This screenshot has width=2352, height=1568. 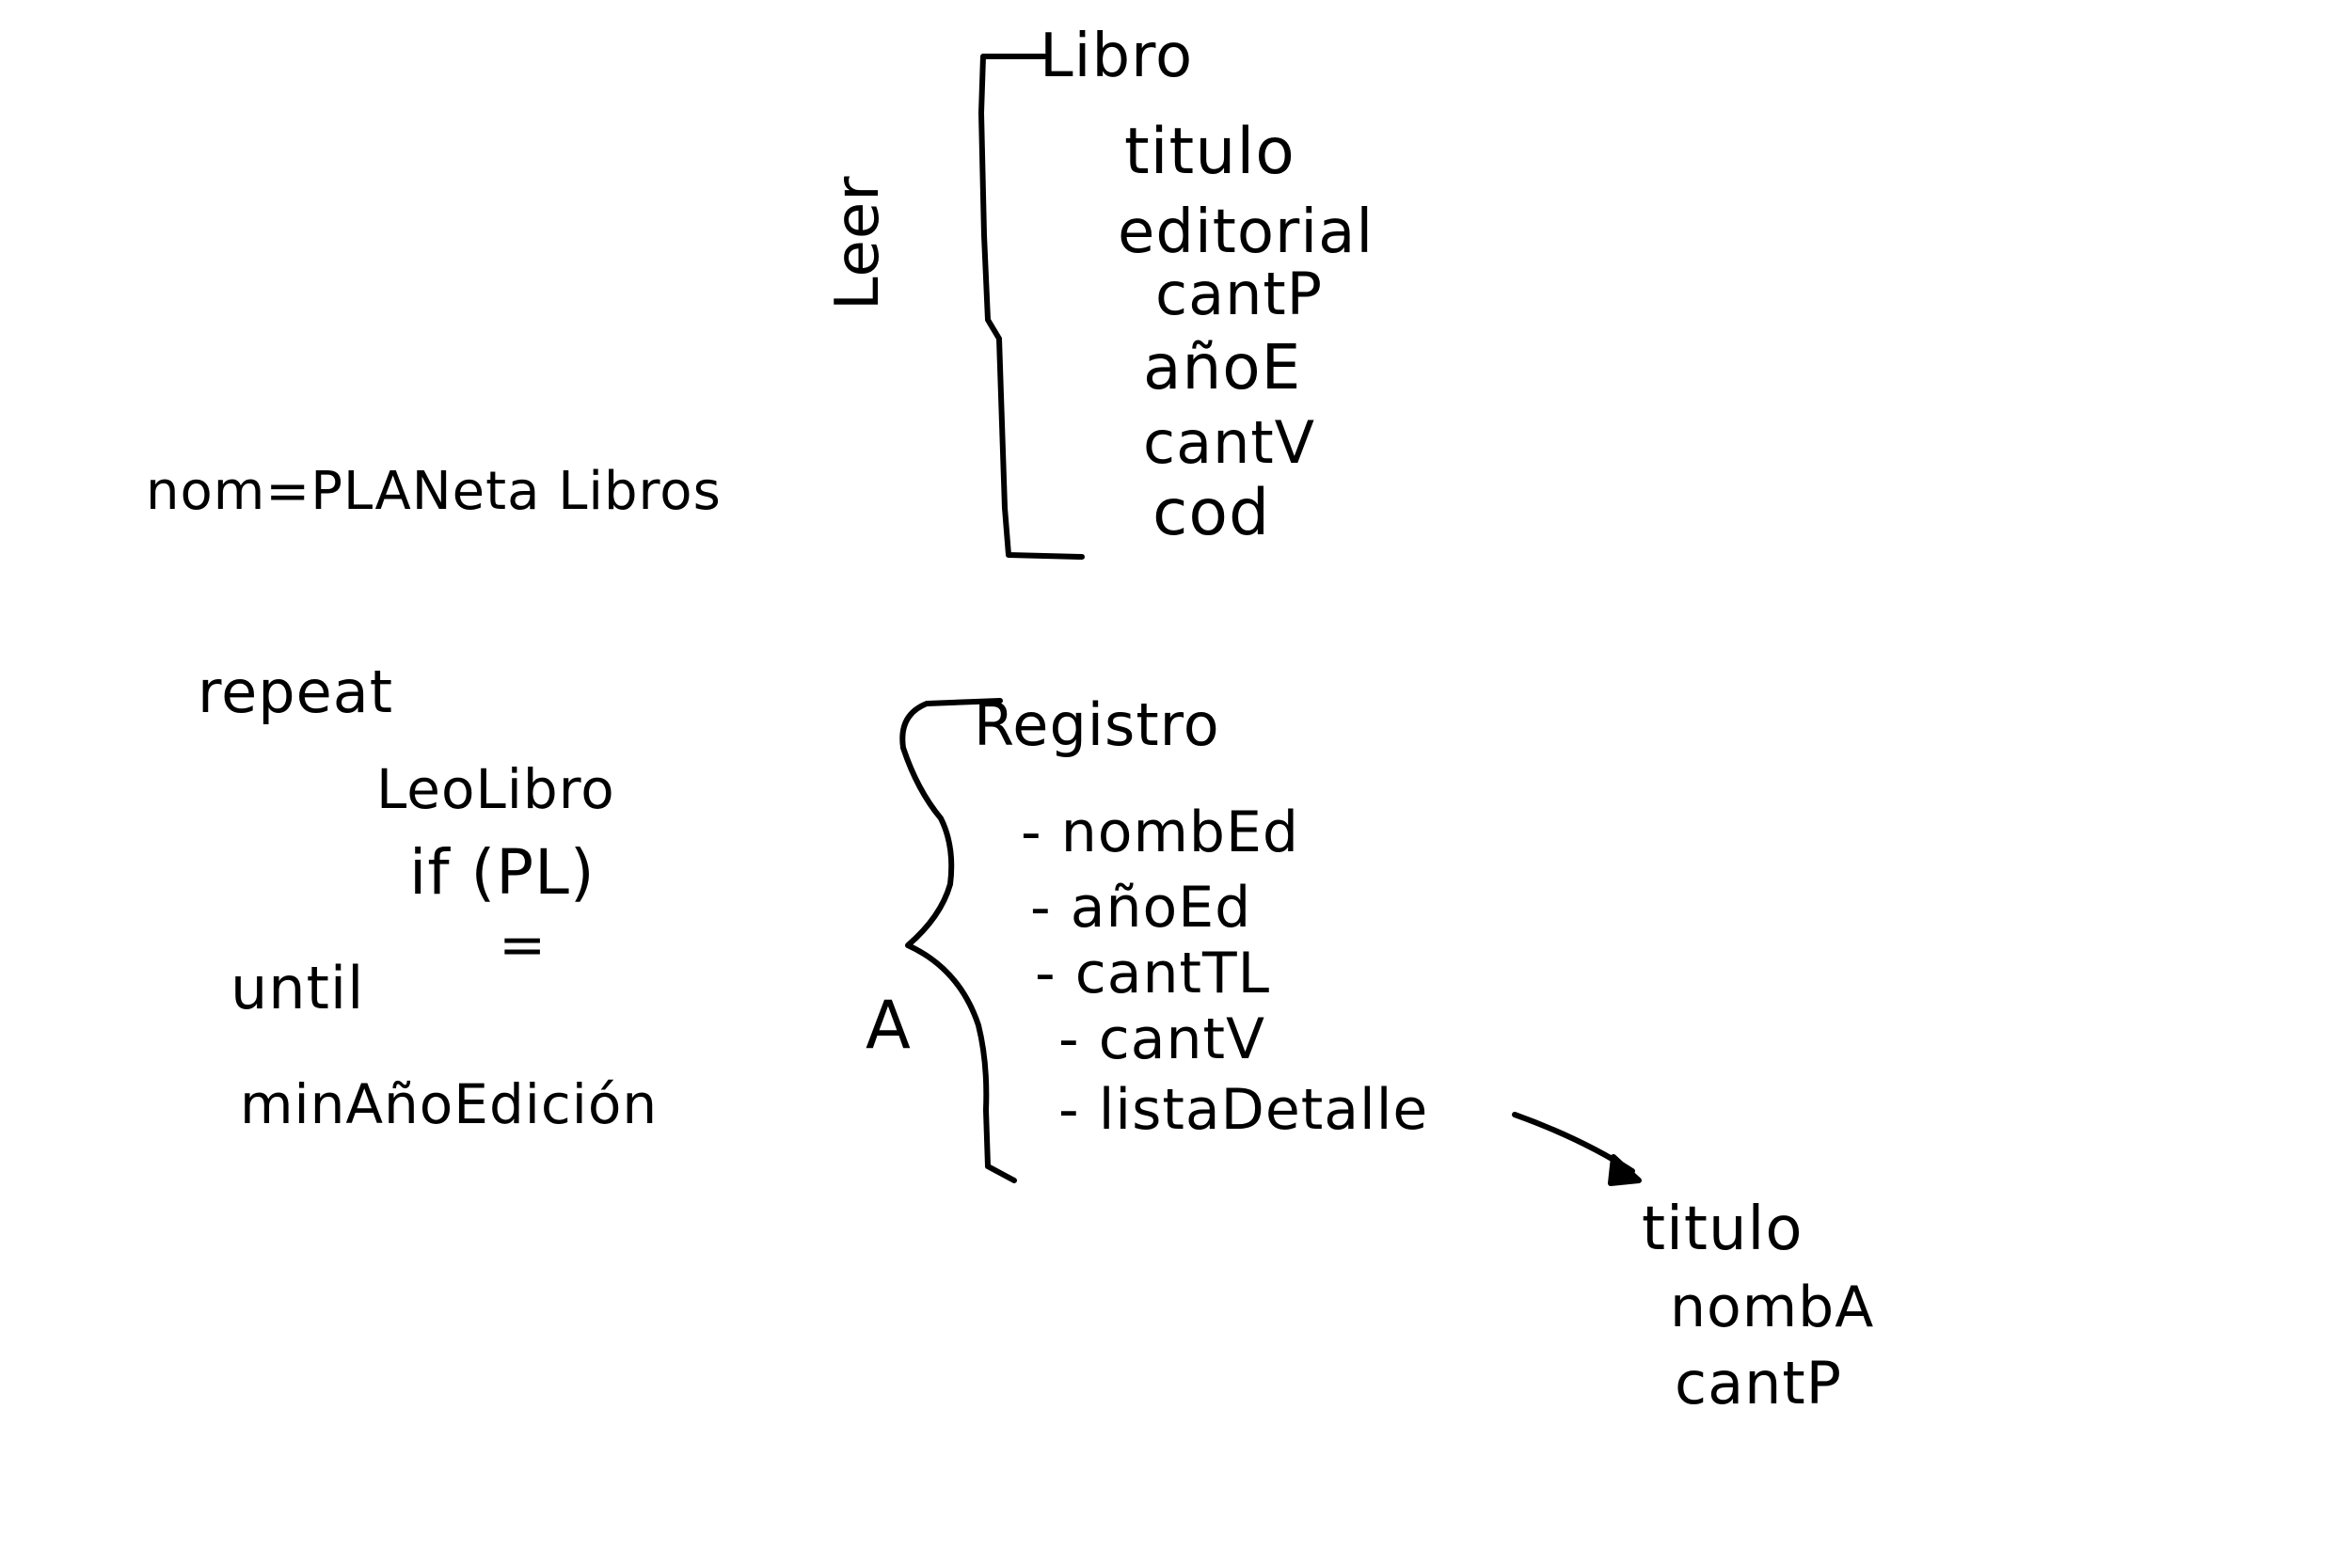 I want to click on if-condition: if (PL), so click(x=502, y=873).